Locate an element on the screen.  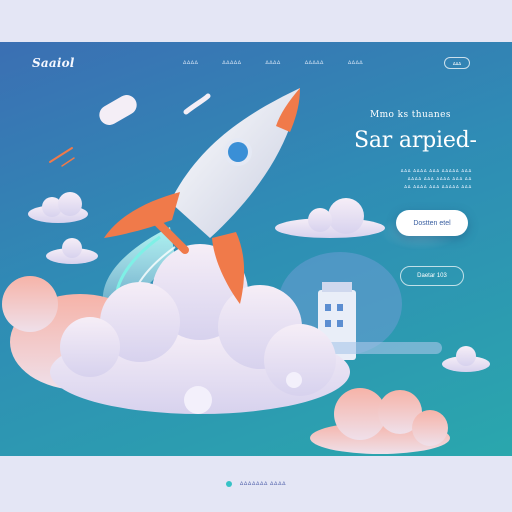
description-line: ⵠⵠ ⵠⵠⵠⵠ ⵠⵠⵠ ⵠⵠⵠⵠⵠ ⵠⵠⵠ is located at coordinates (438, 186).